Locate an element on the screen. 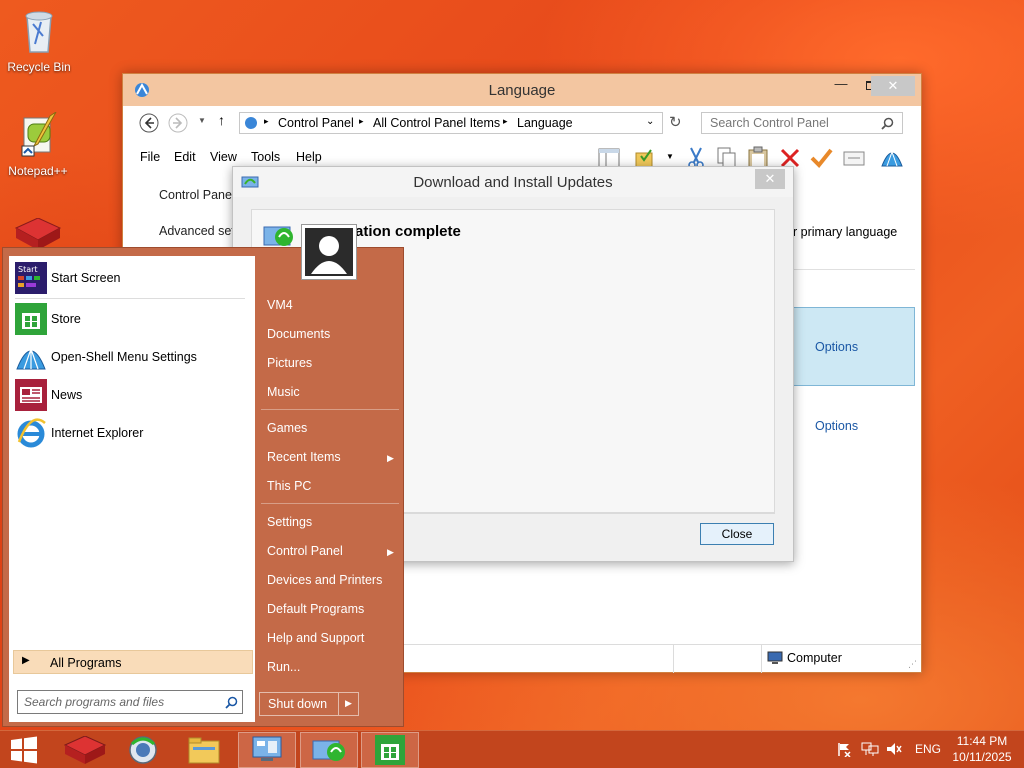  store-icon is located at coordinates (31, 319).